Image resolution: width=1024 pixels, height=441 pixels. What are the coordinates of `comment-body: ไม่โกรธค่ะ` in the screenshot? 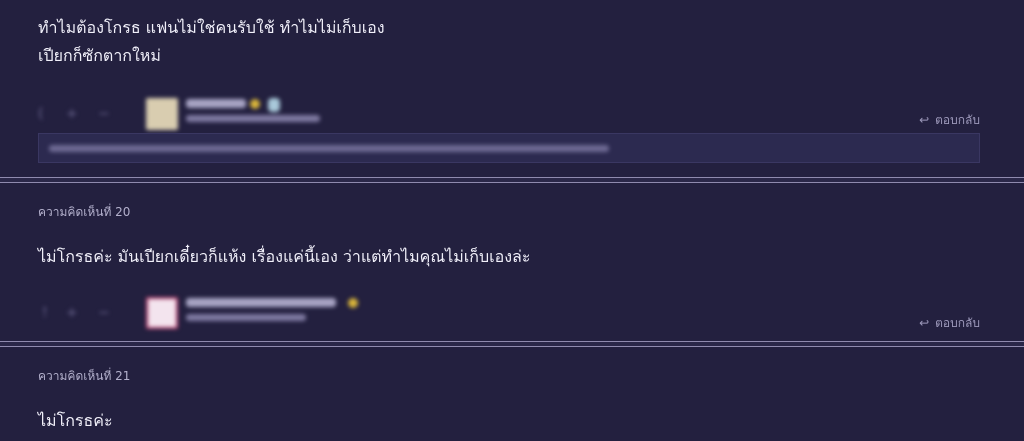 It's located at (75, 421).